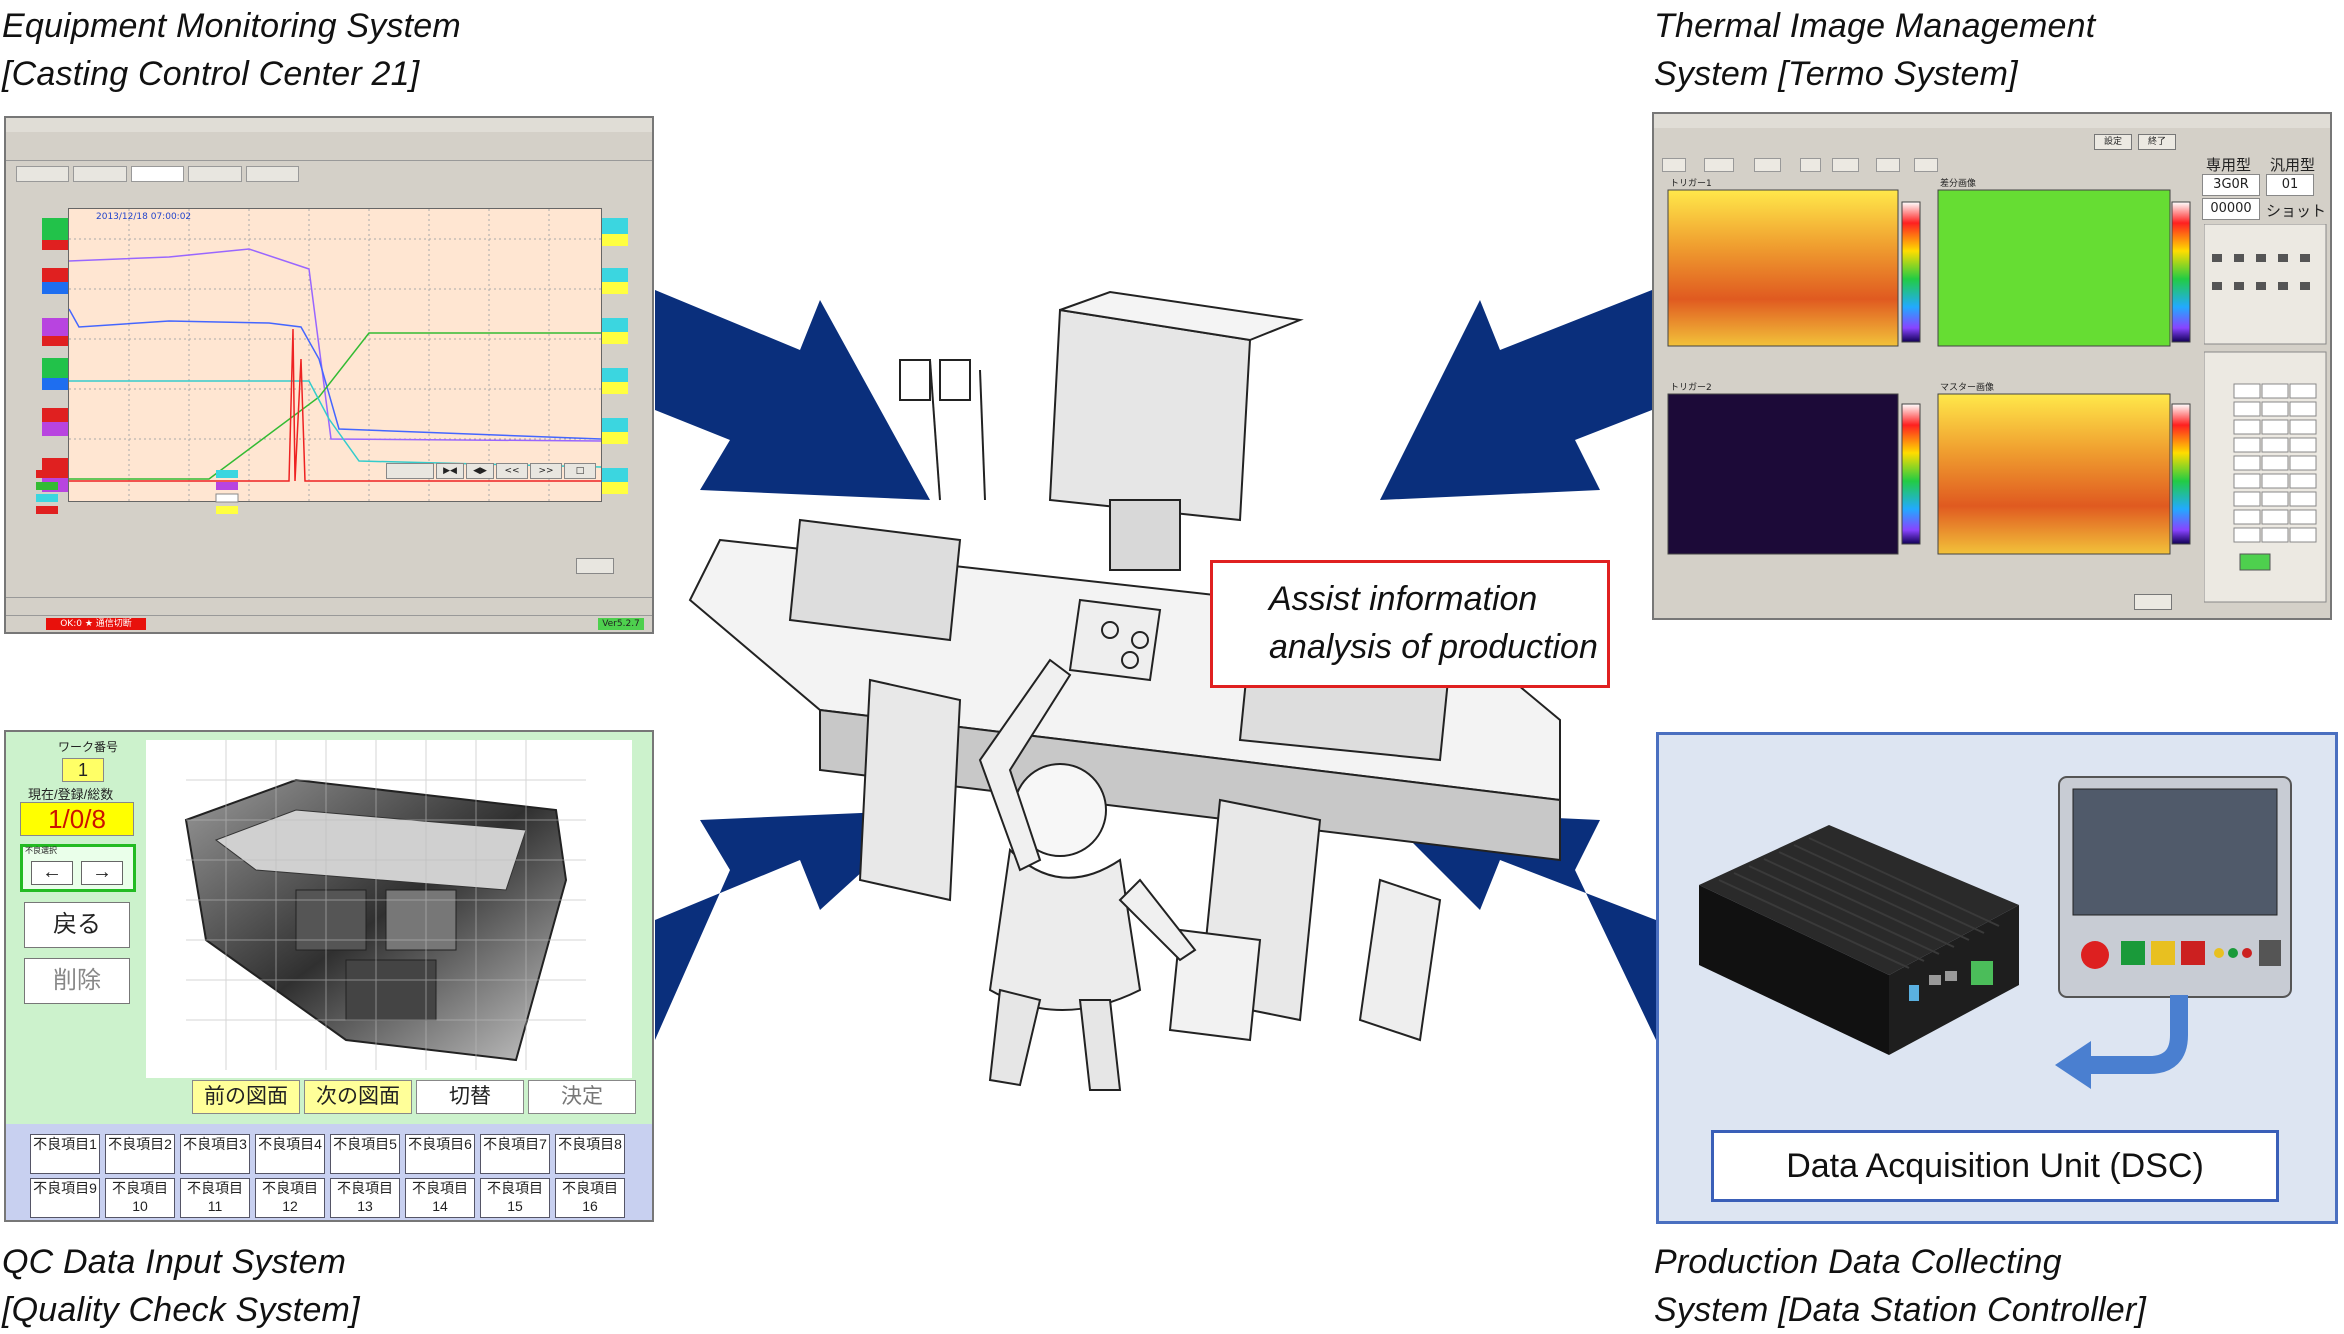  What do you see at coordinates (450, 471) in the screenshot?
I see `em-play-back-button: ▶◀` at bounding box center [450, 471].